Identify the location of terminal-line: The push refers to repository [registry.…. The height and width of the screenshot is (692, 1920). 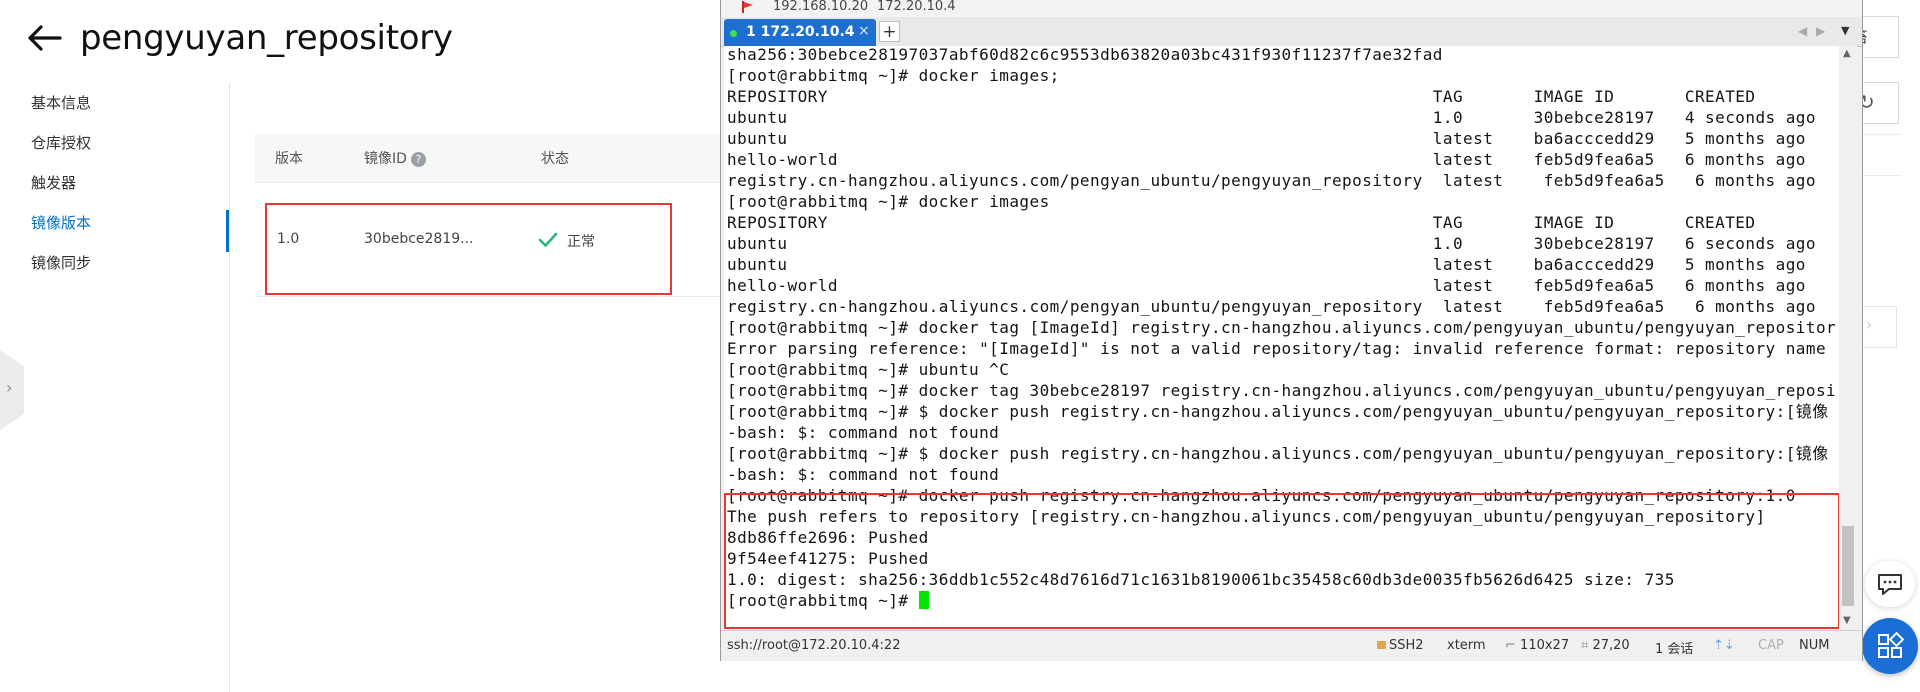
(1246, 516).